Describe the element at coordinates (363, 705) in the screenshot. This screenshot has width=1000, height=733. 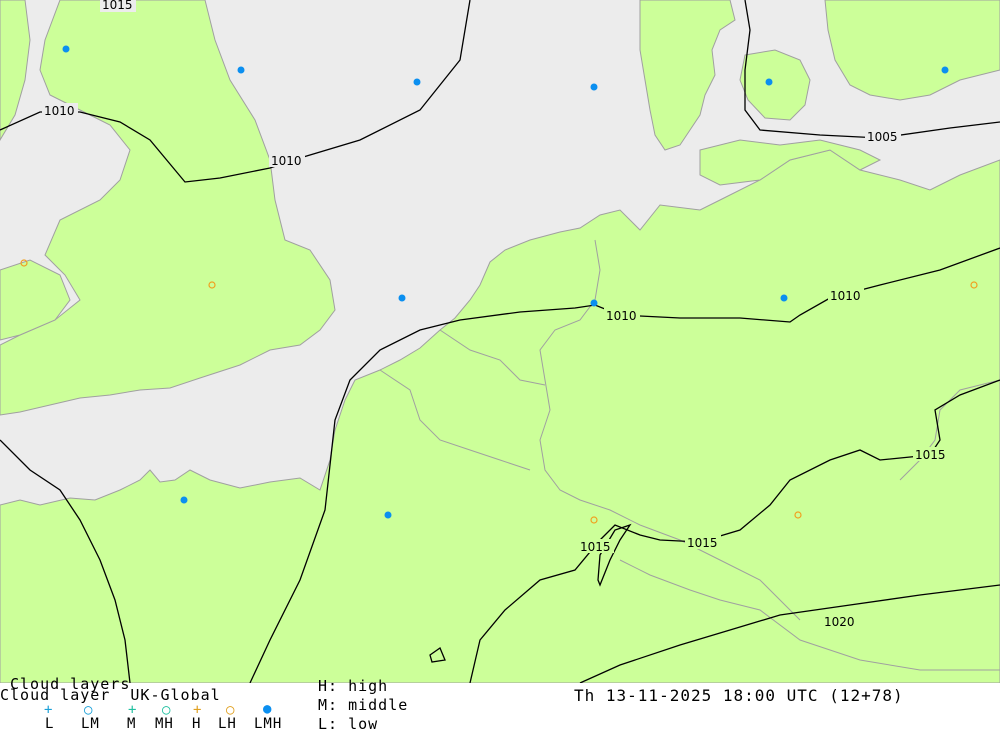
I see `key-middle: M: middle` at that location.